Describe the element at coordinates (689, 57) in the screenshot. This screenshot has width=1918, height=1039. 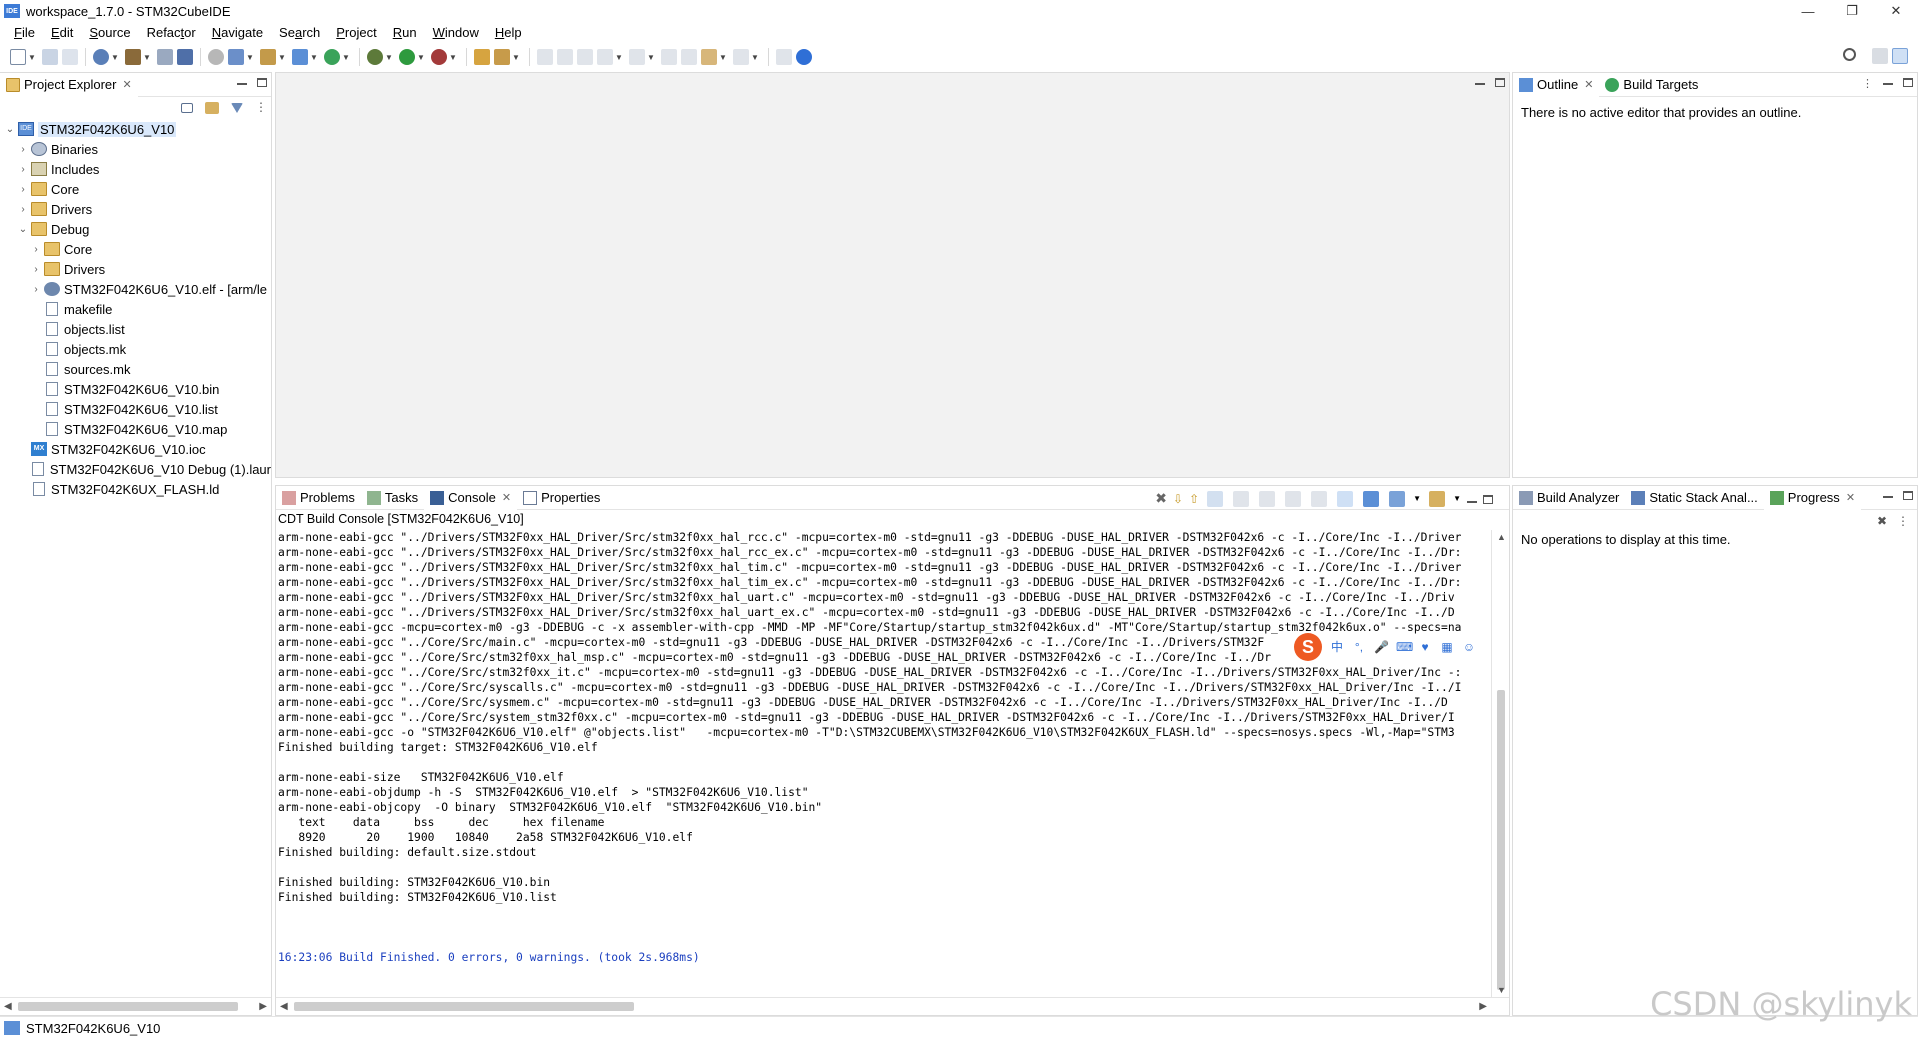
I see `forward-edit-icon` at that location.